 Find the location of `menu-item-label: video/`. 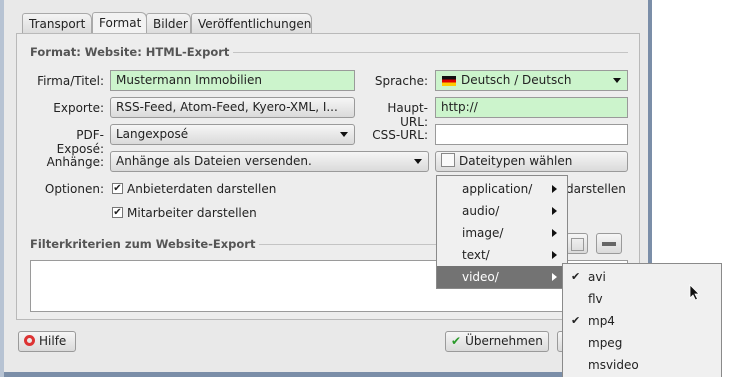

menu-item-label: video/ is located at coordinates (480, 277).